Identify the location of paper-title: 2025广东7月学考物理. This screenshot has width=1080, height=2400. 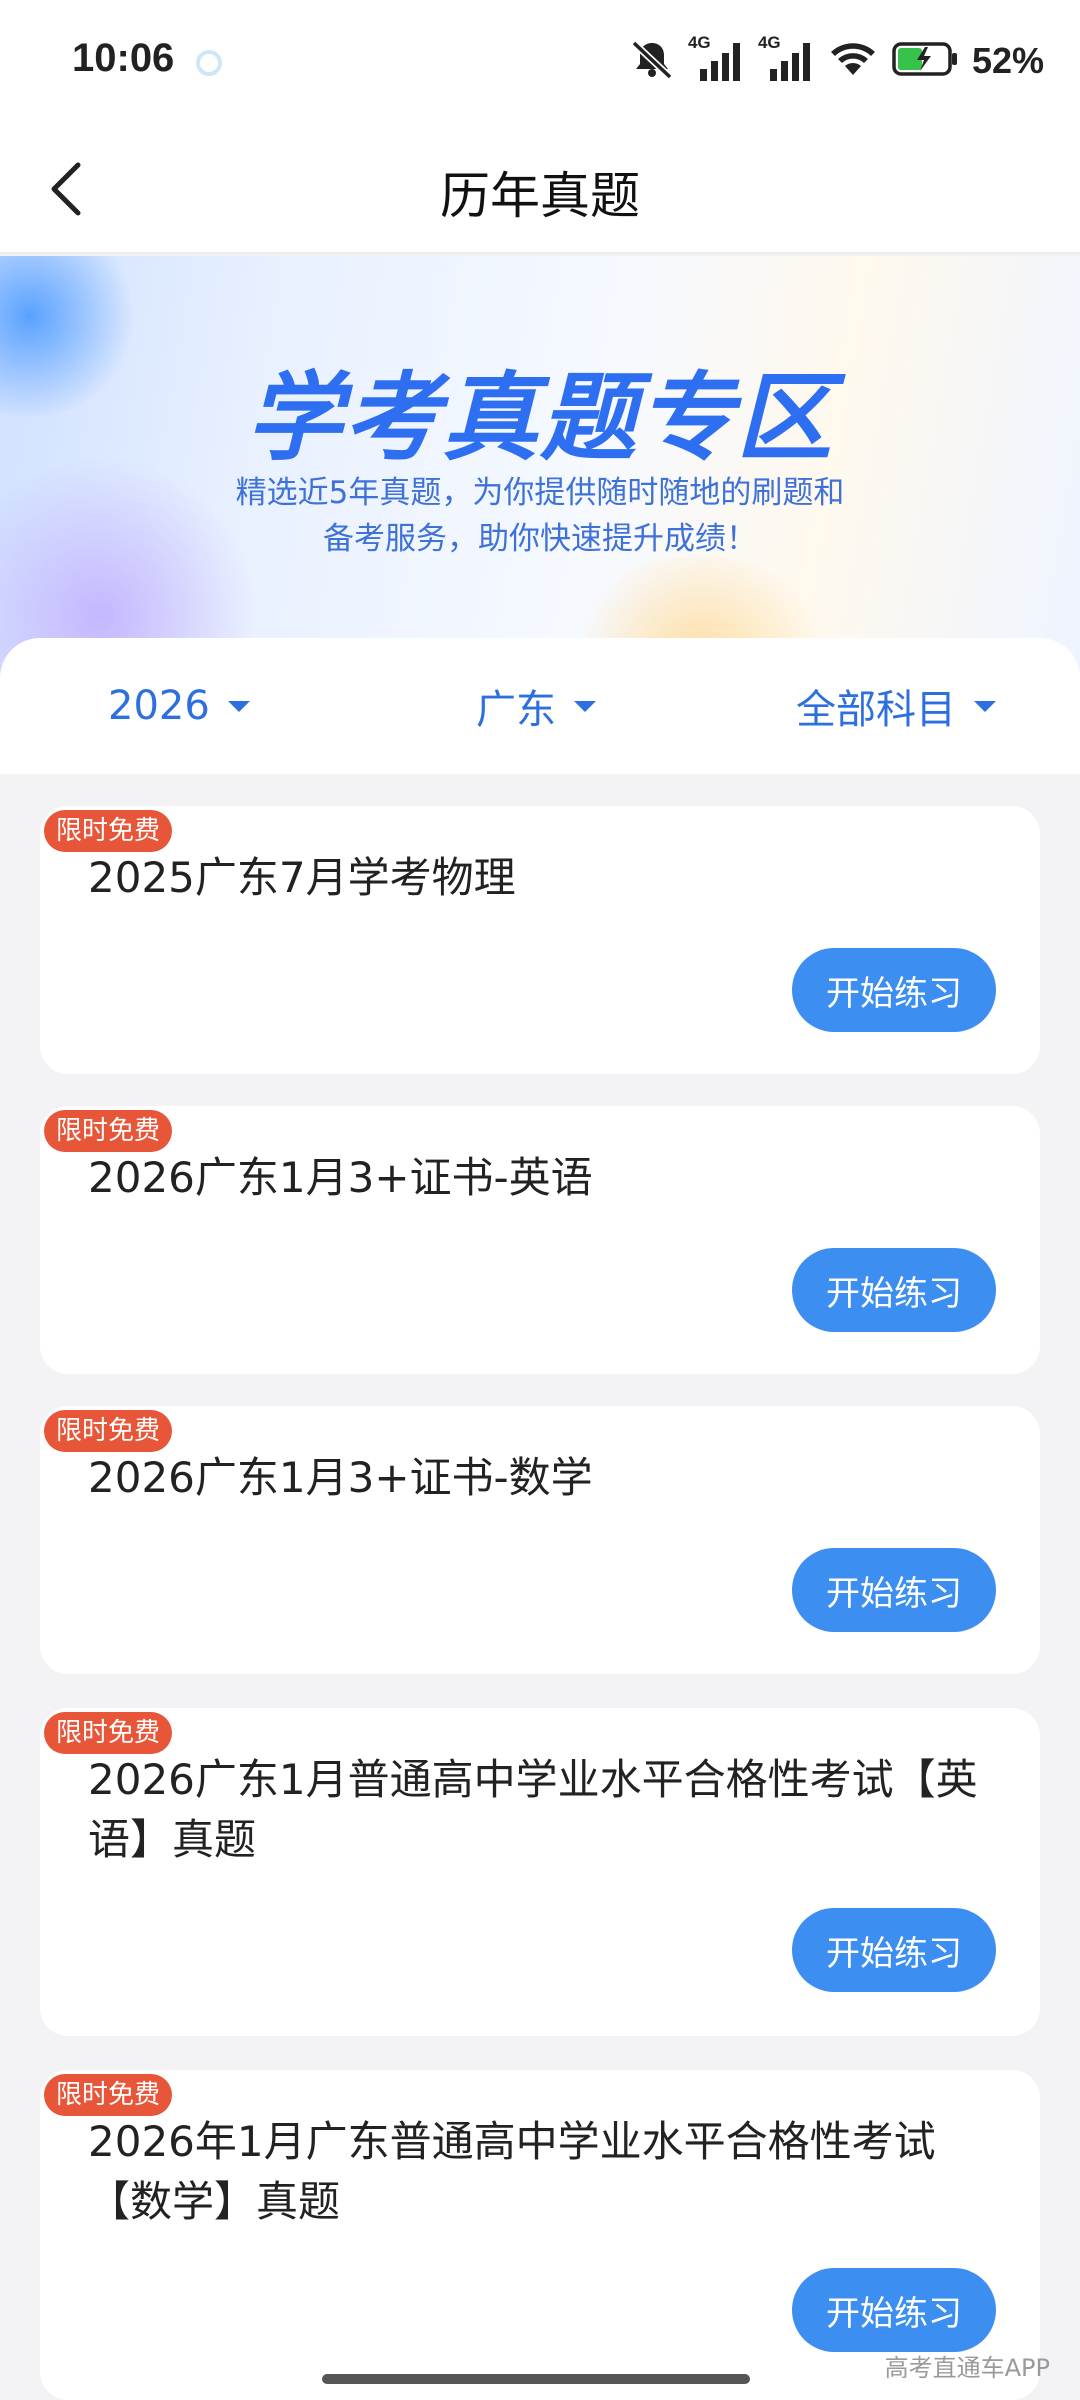
(302, 877).